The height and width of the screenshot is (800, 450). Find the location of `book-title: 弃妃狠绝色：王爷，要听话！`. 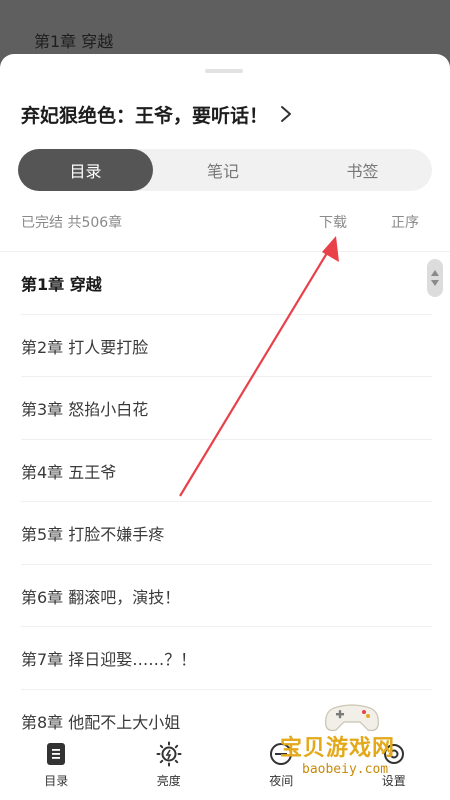

book-title: 弃妃狠绝色：王爷，要听话！ is located at coordinates (145, 115).